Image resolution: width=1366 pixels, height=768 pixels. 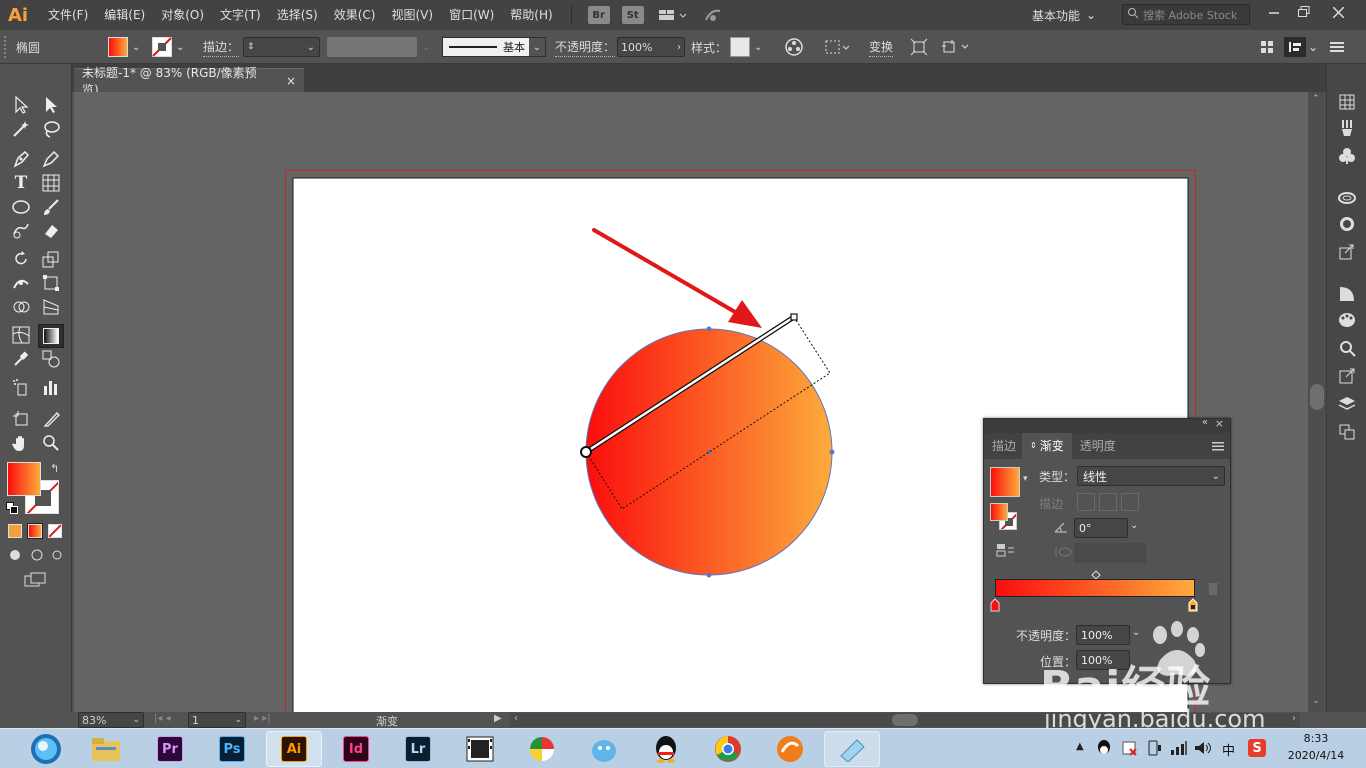 I want to click on transform-link: 变换, so click(x=881, y=47).